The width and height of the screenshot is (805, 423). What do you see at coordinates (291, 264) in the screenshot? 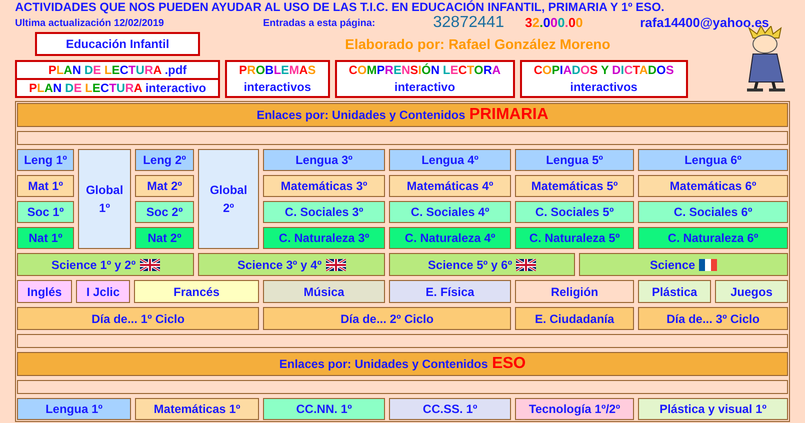
I see `science-link: Science 3º y 4º` at bounding box center [291, 264].